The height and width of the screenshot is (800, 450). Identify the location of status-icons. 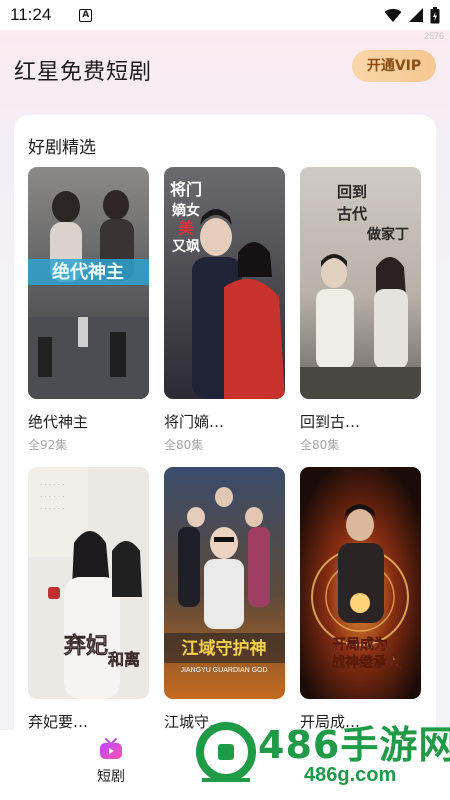
(412, 15).